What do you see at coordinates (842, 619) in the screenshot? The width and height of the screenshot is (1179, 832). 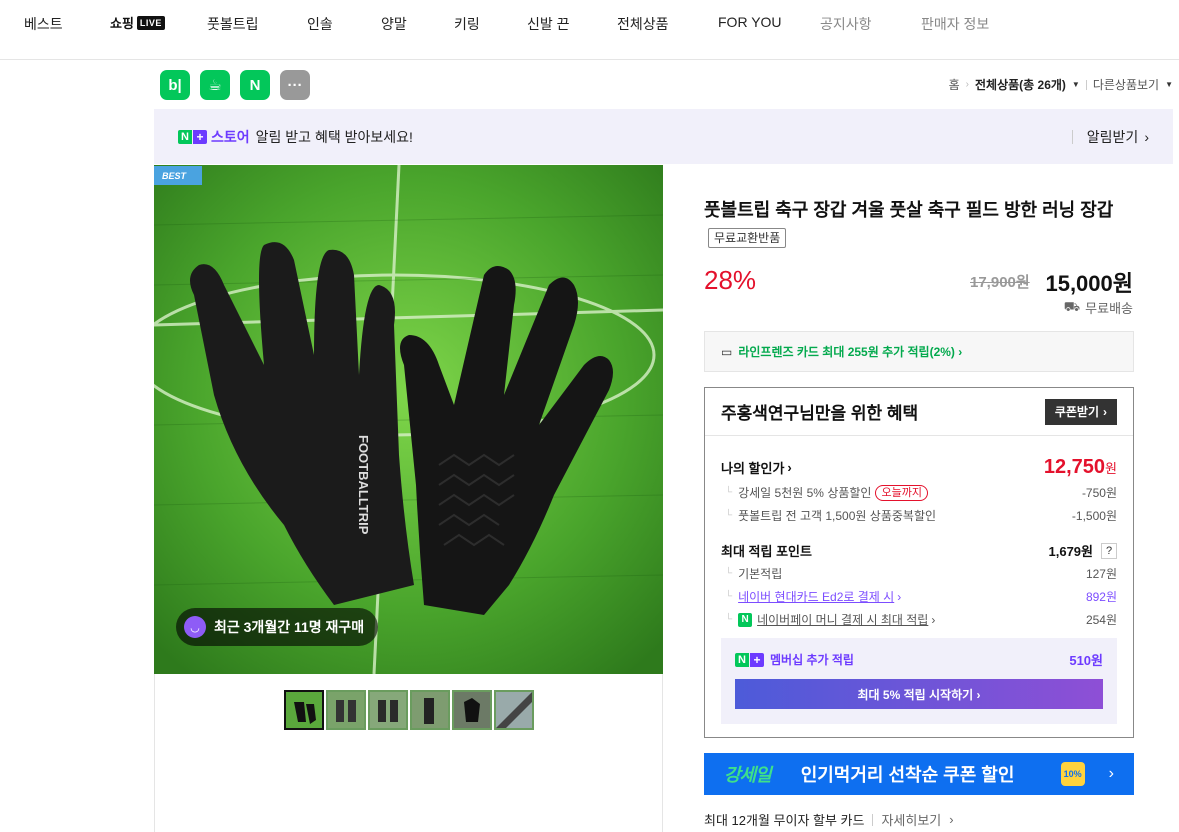 I see `npay-money-link: 네이버페이 머니 결제 시 최대 적립` at bounding box center [842, 619].